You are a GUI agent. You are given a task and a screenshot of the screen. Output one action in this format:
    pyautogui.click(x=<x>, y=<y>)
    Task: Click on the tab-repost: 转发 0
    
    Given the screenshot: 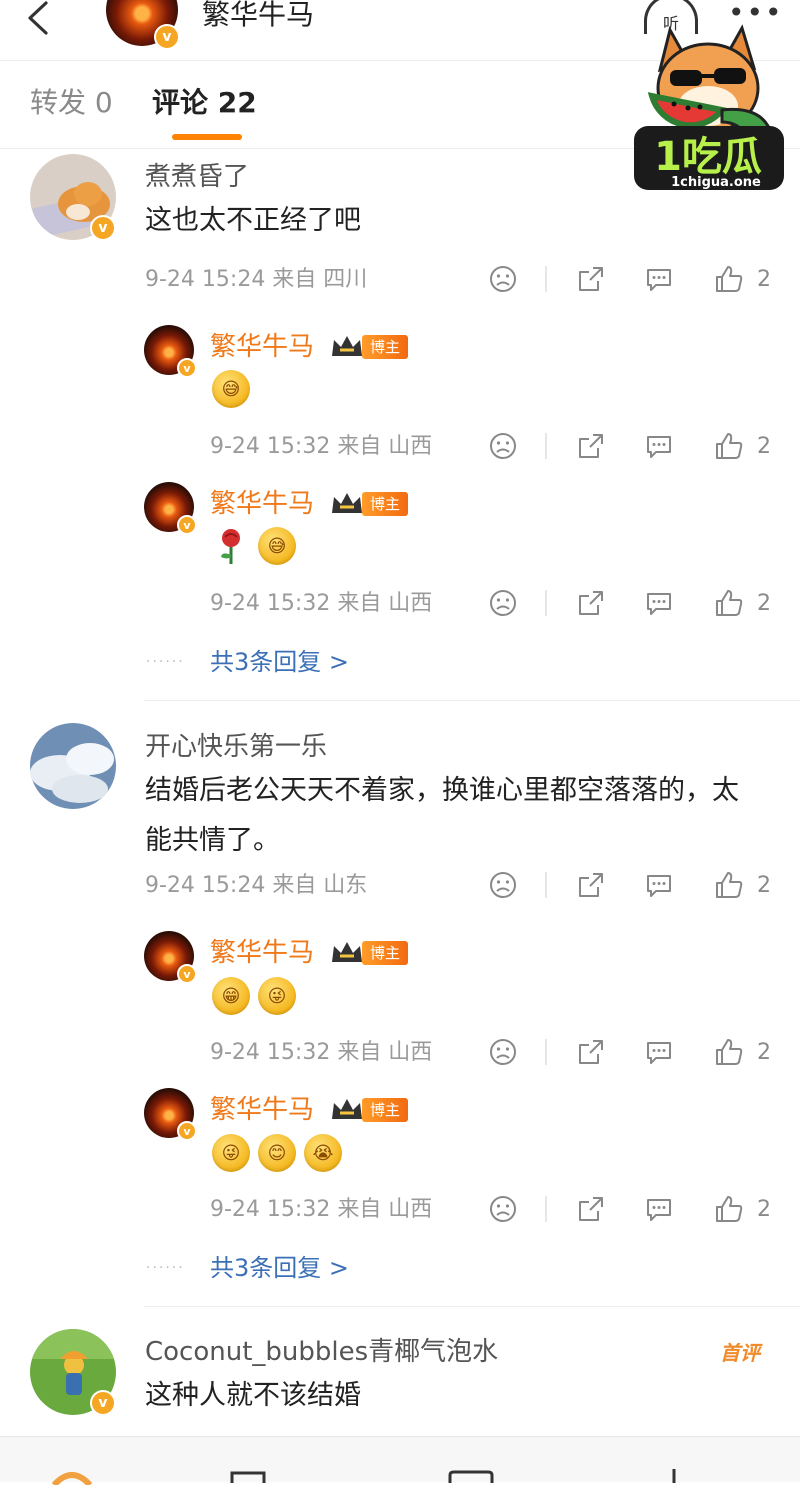 What is the action you would take?
    pyautogui.click(x=71, y=103)
    